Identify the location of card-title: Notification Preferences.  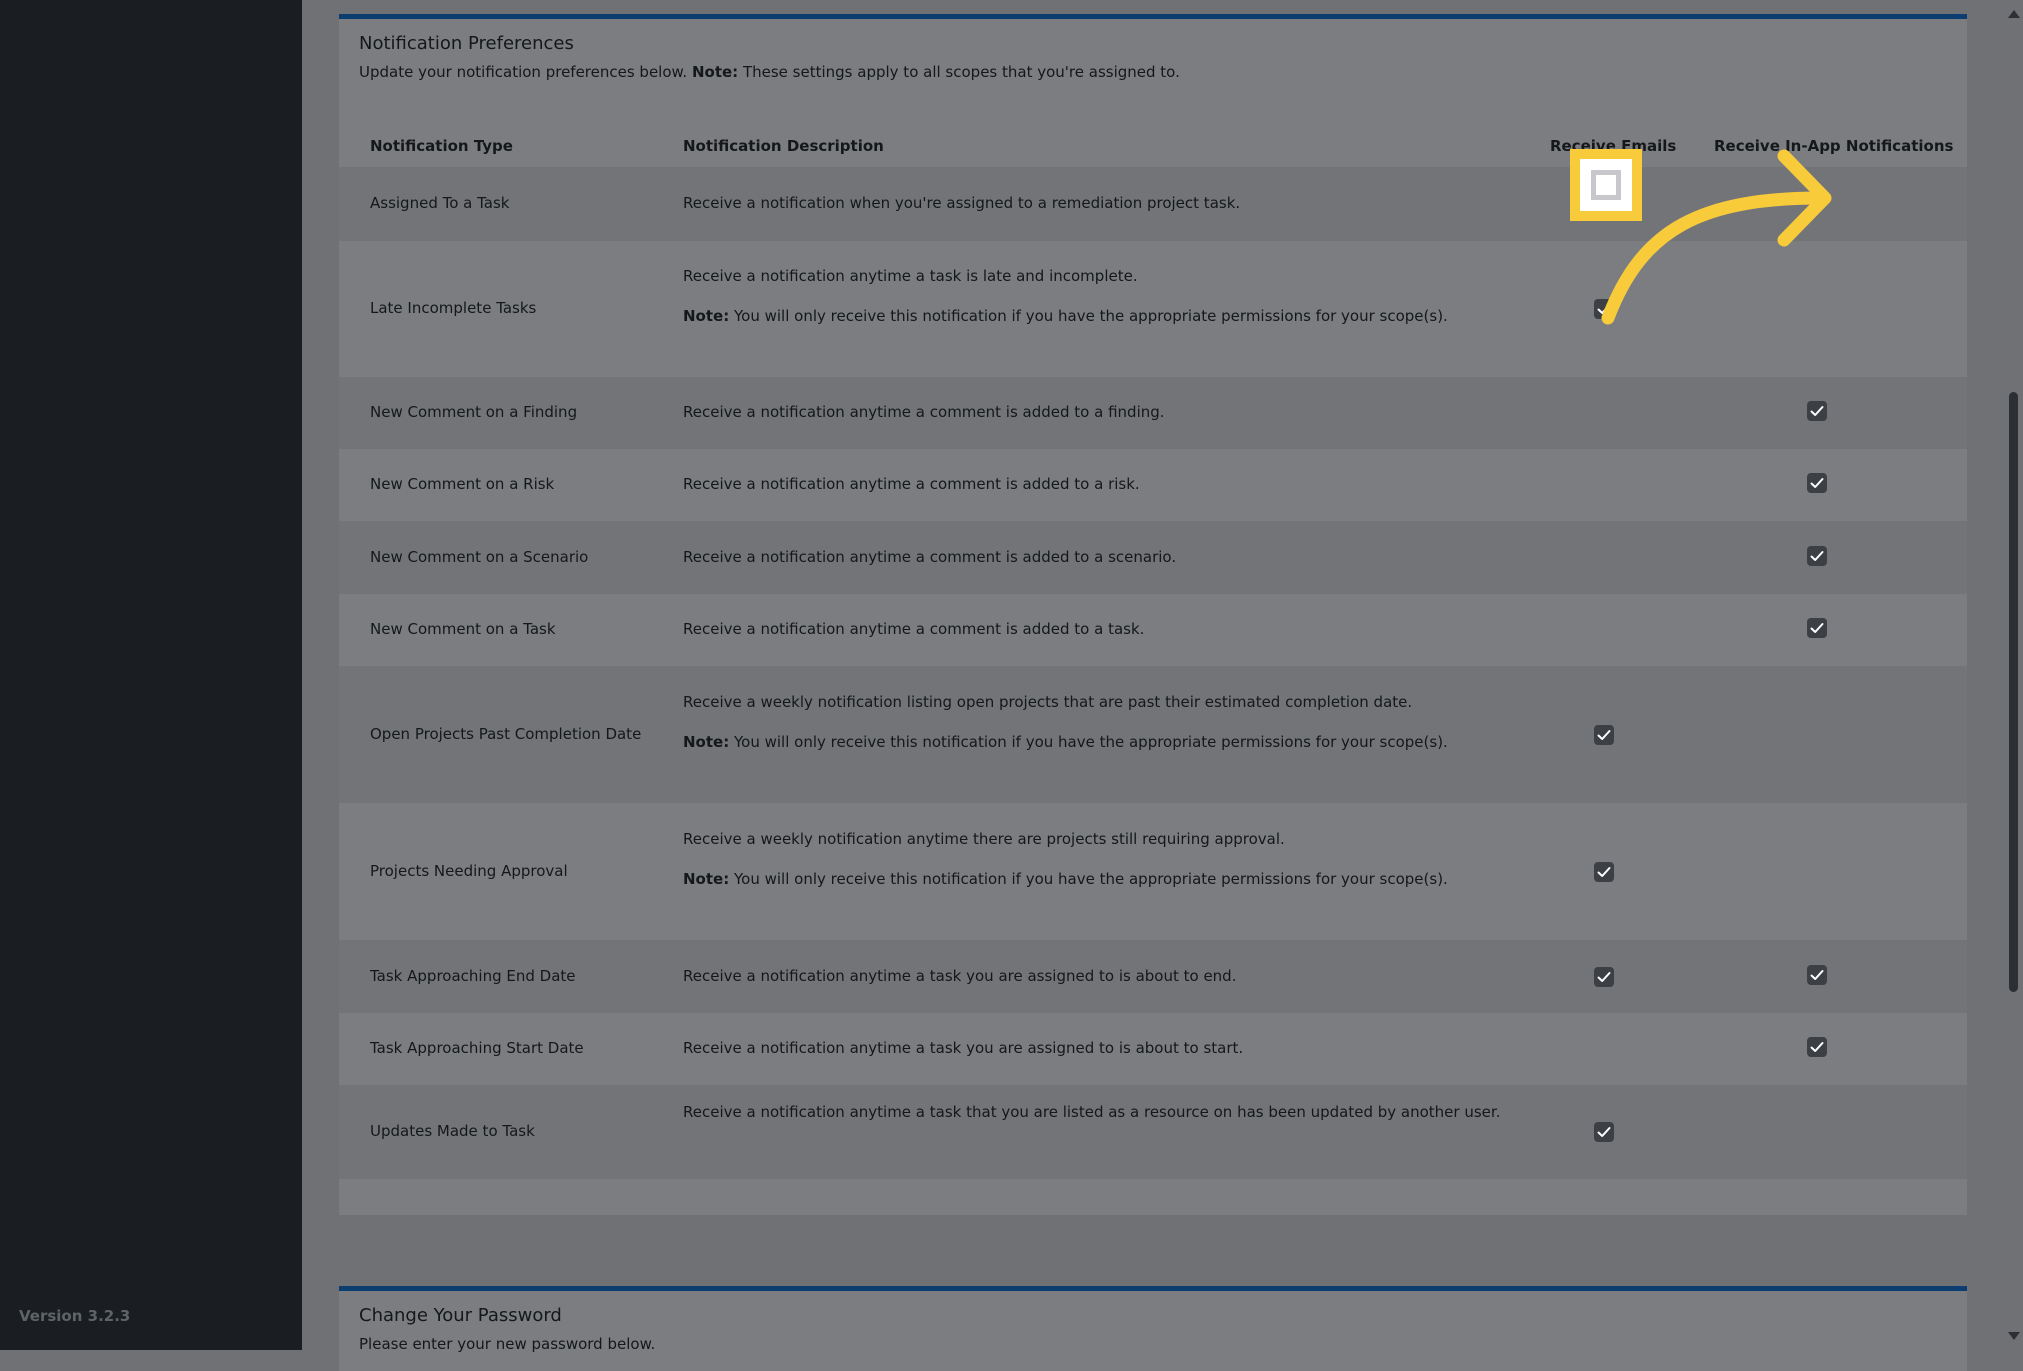
(466, 43).